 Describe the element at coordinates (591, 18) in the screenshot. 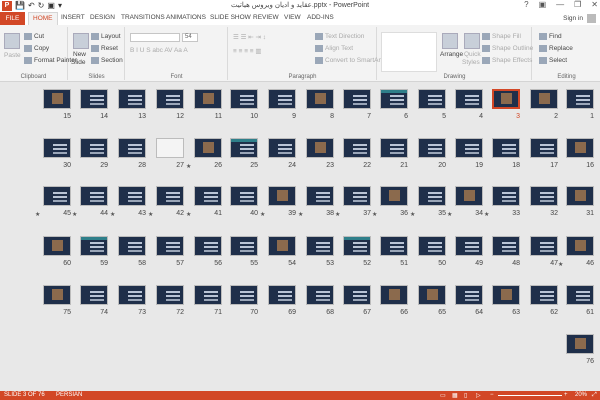

I see `avatar` at that location.